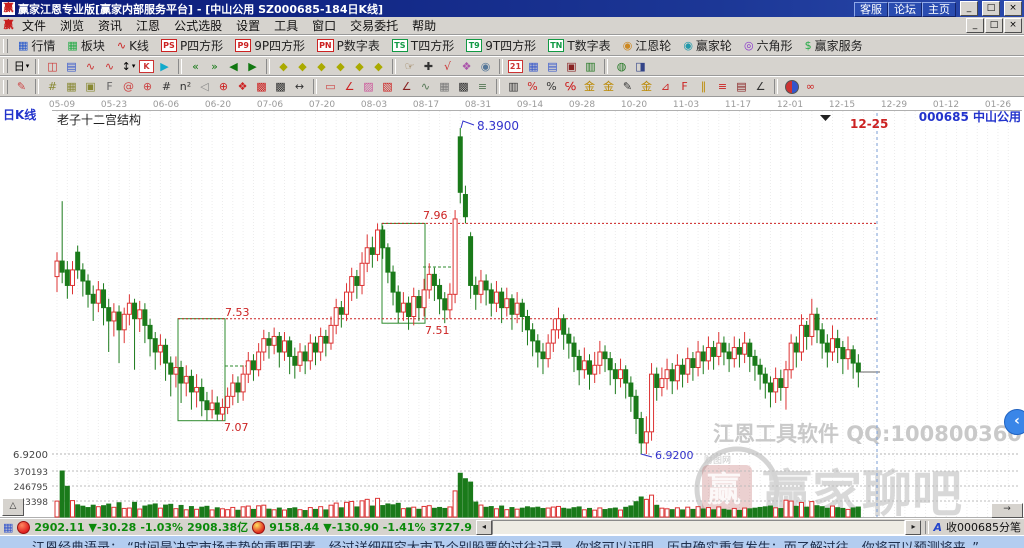 Image resolution: width=1024 pixels, height=548 pixels. I want to click on p-table-button: PN P数字表, so click(348, 45).